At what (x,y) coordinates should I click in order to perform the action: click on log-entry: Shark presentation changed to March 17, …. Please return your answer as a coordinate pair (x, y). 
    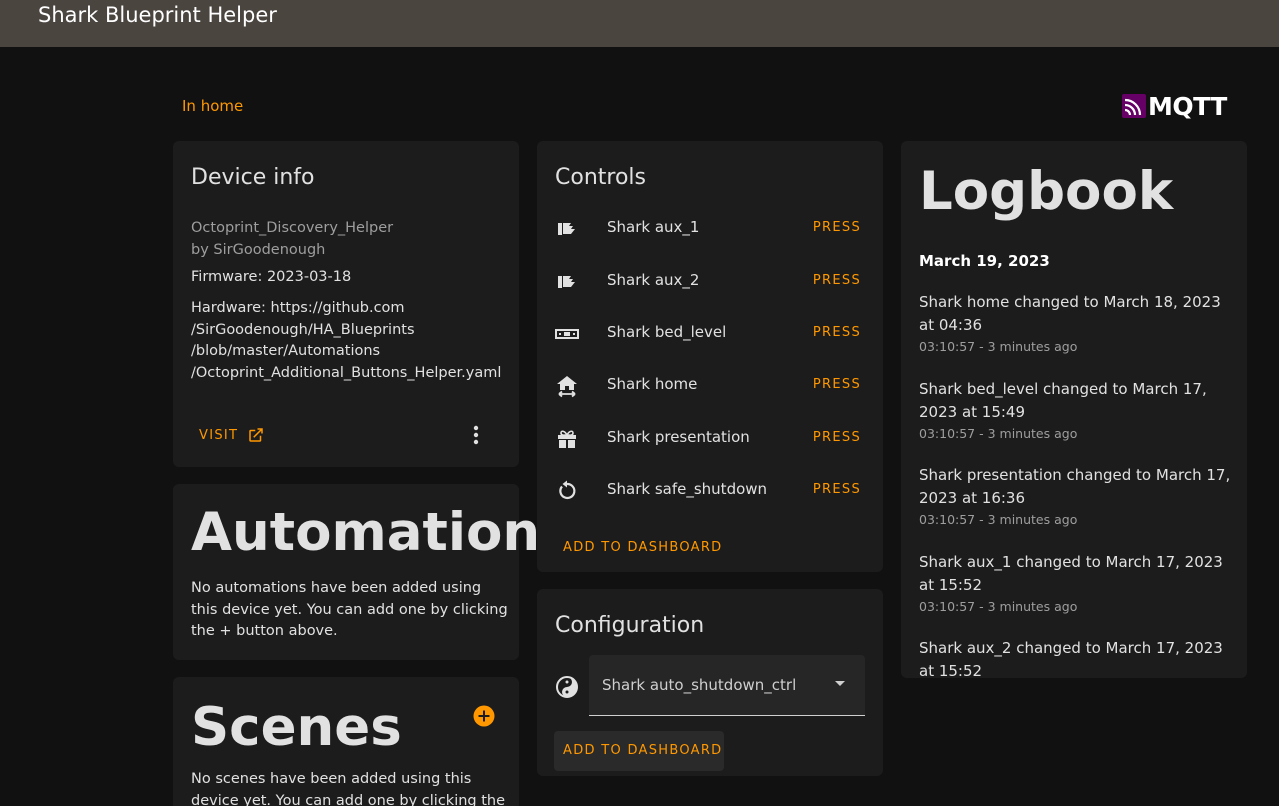
    Looking at the image, I should click on (1077, 495).